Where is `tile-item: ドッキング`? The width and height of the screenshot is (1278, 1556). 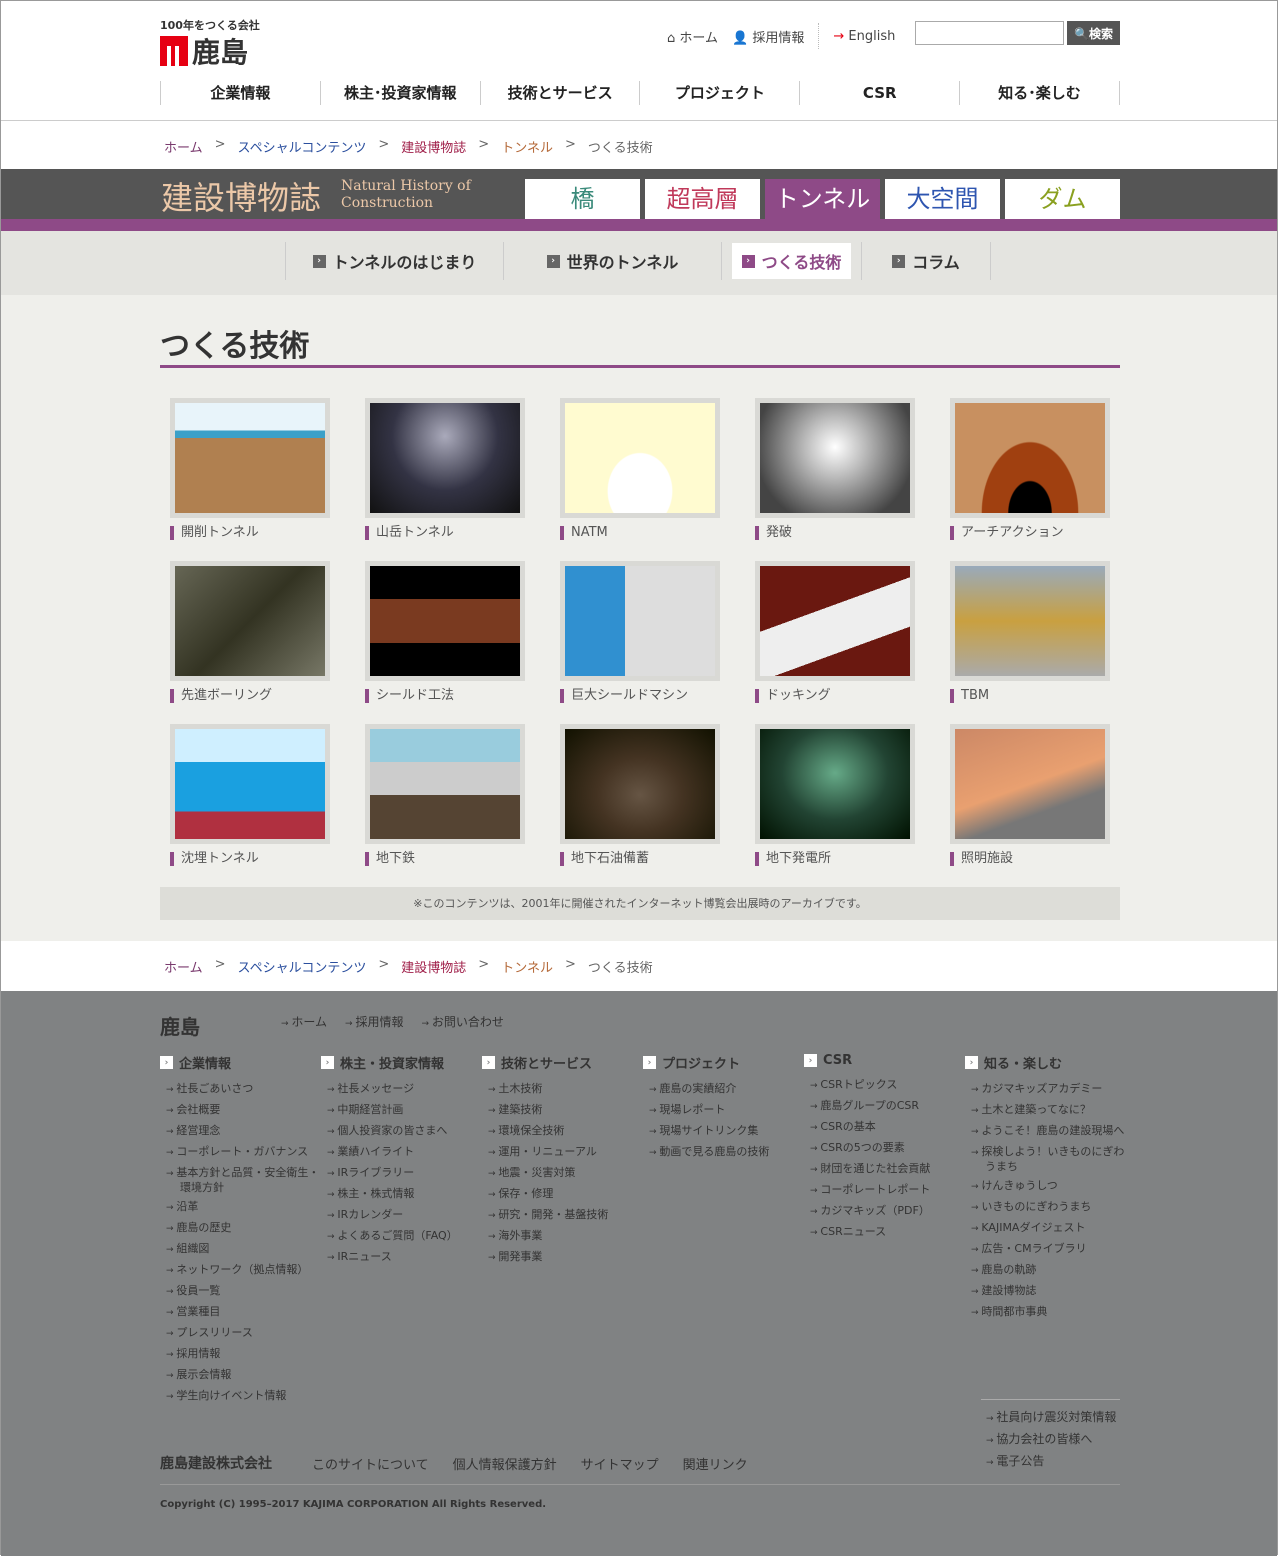 tile-item: ドッキング is located at coordinates (835, 632).